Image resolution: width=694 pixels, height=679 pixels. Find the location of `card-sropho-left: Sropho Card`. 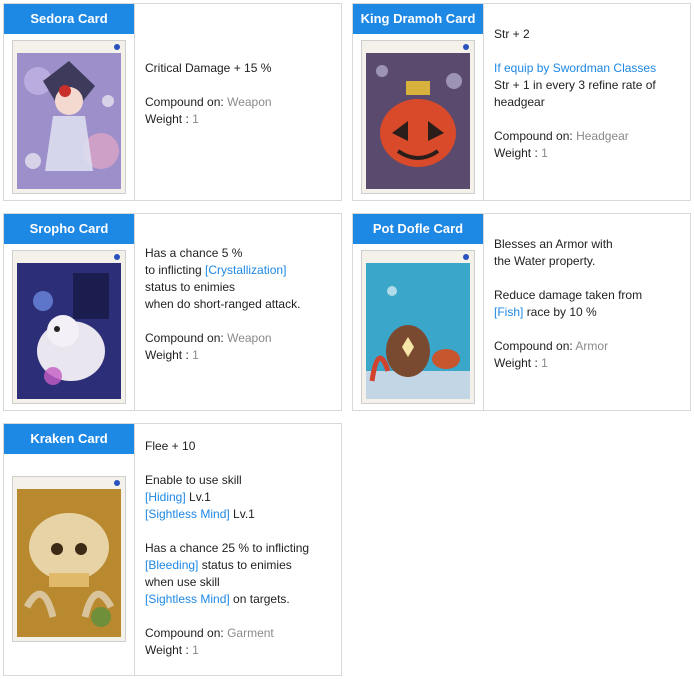

card-sropho-left: Sropho Card is located at coordinates (69, 312).